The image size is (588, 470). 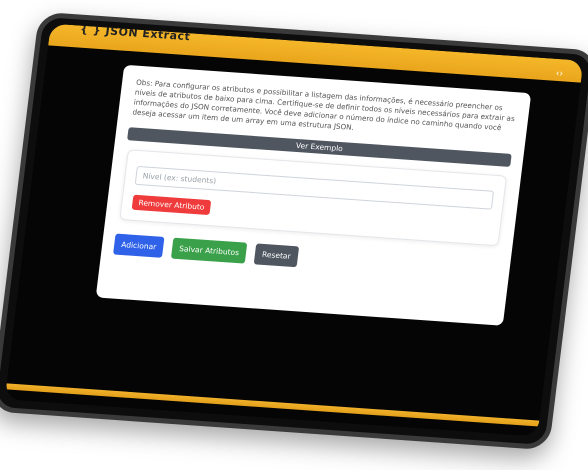 What do you see at coordinates (272, 405) in the screenshot?
I see `bottom-accent-bar` at bounding box center [272, 405].